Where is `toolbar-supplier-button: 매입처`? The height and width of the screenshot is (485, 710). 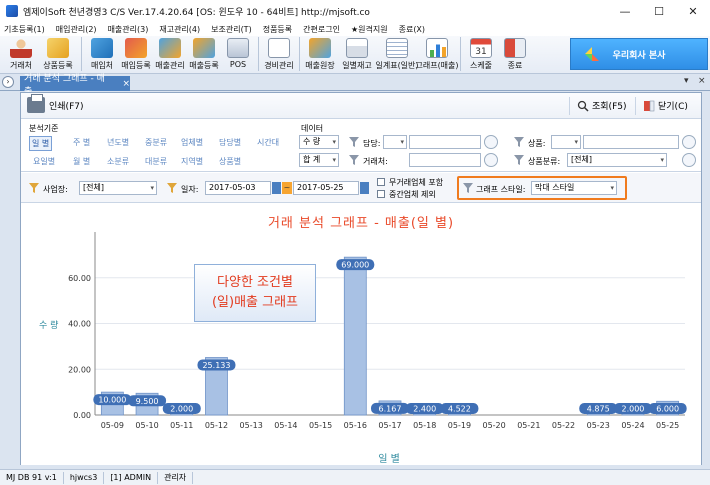 toolbar-supplier-button: 매입처 is located at coordinates (102, 54).